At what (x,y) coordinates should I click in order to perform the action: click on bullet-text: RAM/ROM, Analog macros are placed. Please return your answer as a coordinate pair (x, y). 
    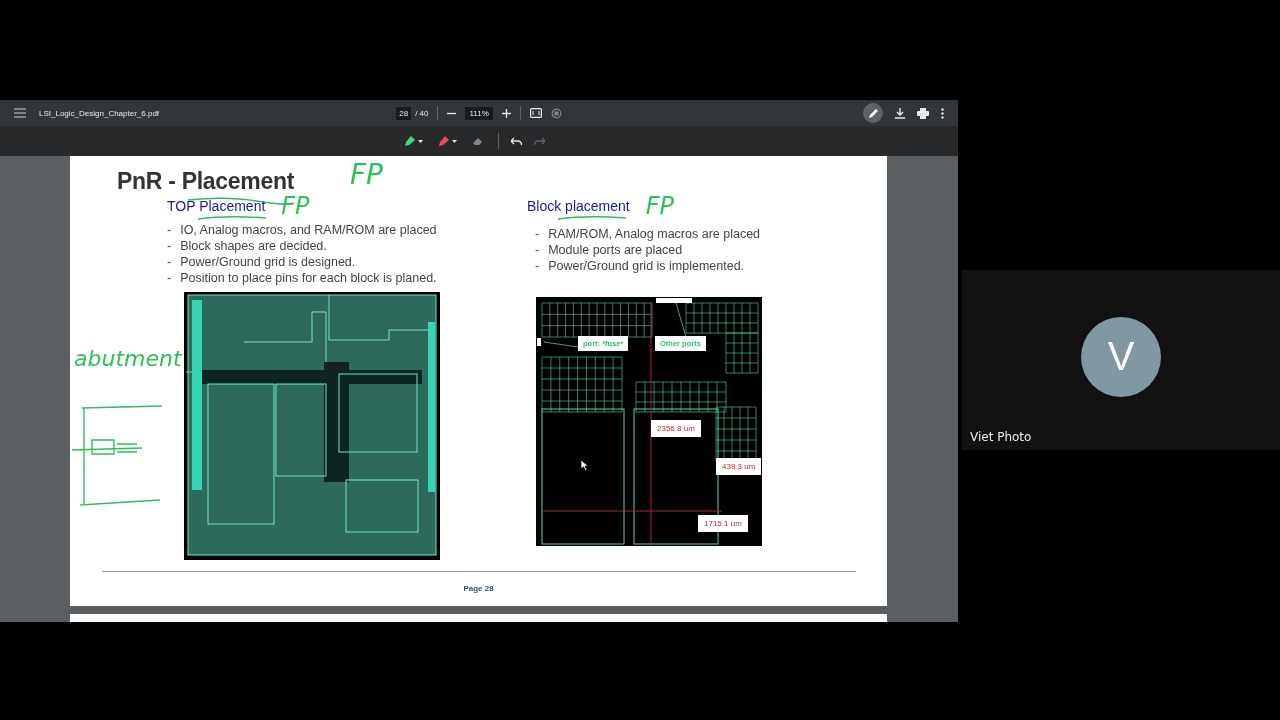
    Looking at the image, I should click on (654, 234).